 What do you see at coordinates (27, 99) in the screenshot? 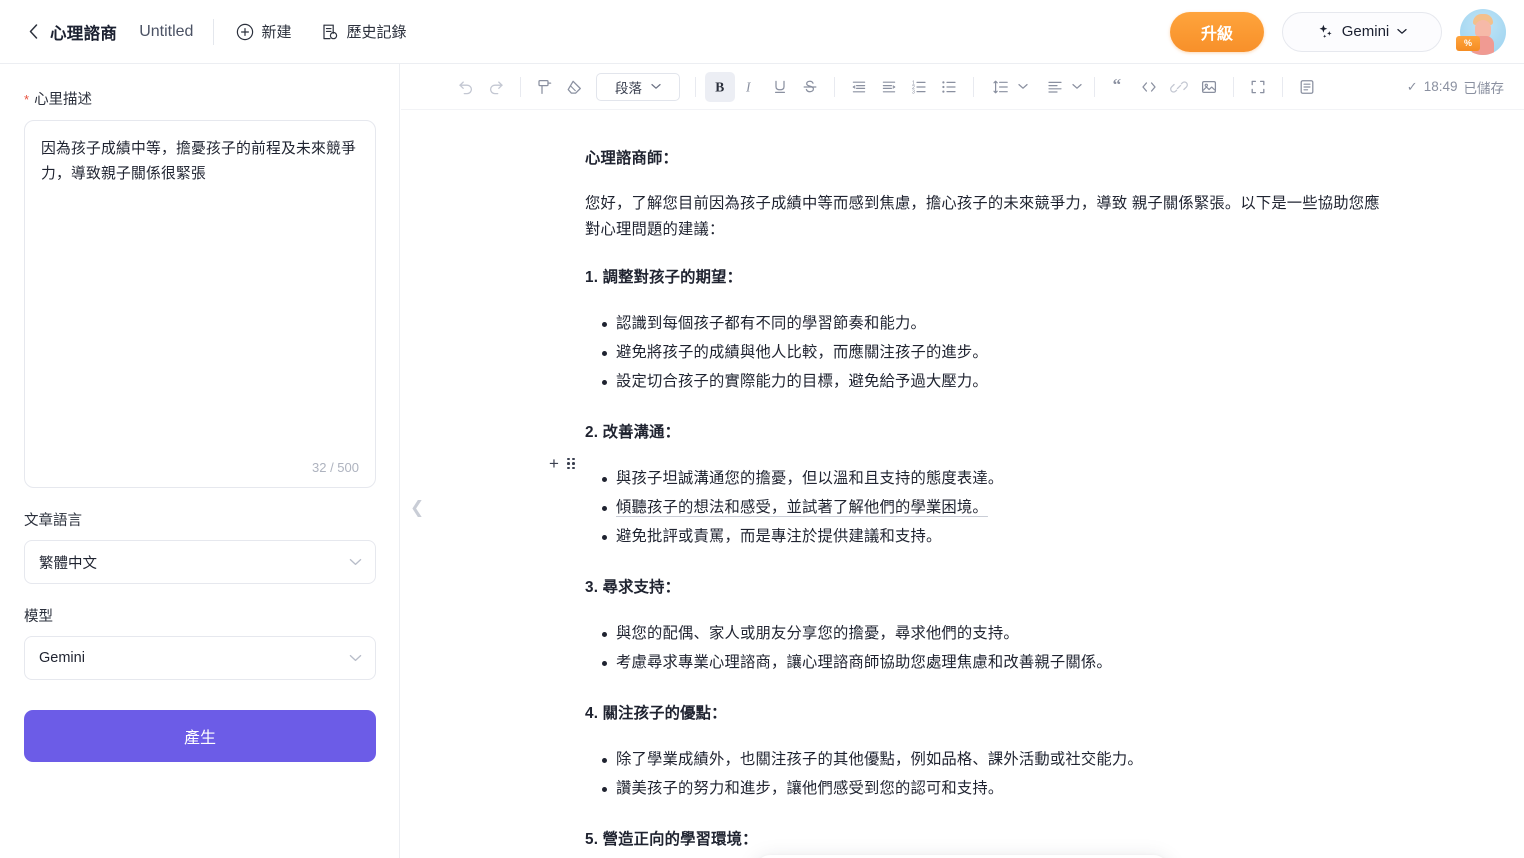
I see `required-asterisk: *` at bounding box center [27, 99].